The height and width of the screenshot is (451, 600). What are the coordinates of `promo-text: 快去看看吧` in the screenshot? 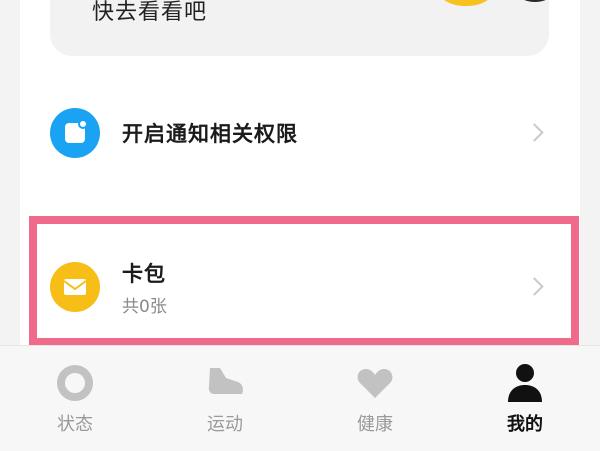 It's located at (150, 12).